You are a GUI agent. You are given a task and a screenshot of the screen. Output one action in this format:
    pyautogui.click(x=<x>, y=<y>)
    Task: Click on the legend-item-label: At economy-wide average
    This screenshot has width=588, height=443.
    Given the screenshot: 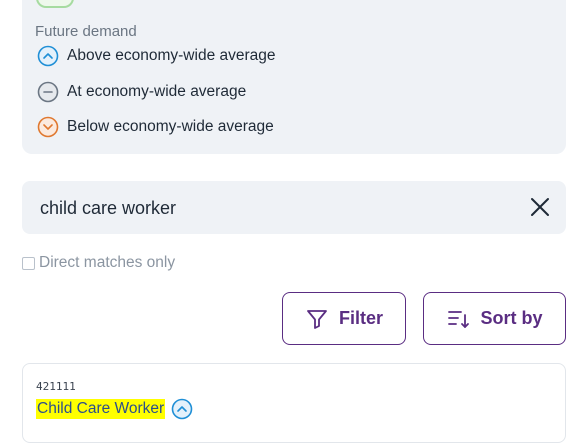 What is the action you would take?
    pyautogui.click(x=157, y=91)
    